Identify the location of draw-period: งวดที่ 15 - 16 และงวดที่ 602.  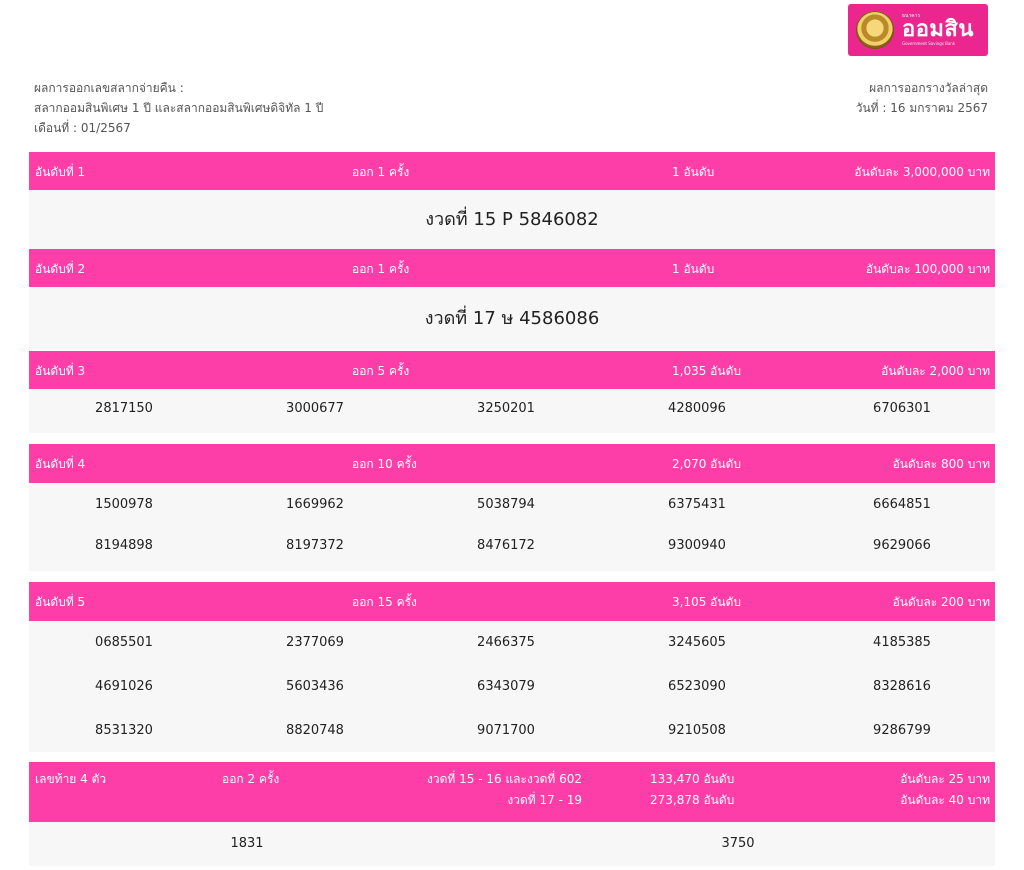
(504, 779).